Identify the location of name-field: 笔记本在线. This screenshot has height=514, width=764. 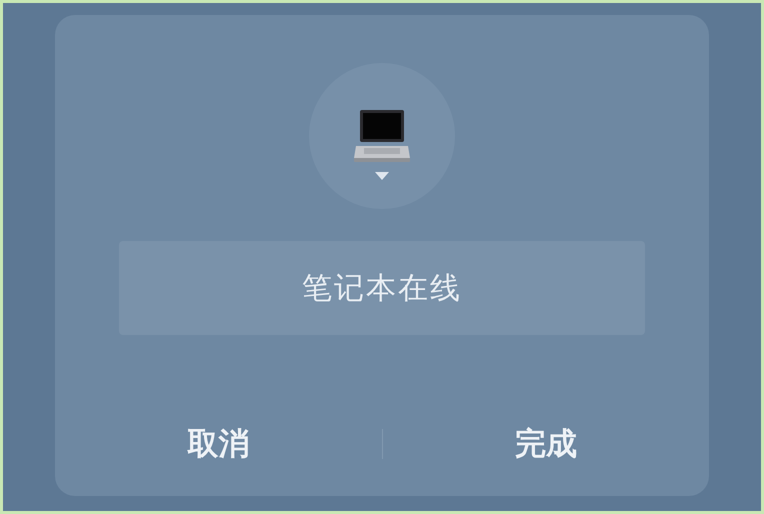
(382, 288).